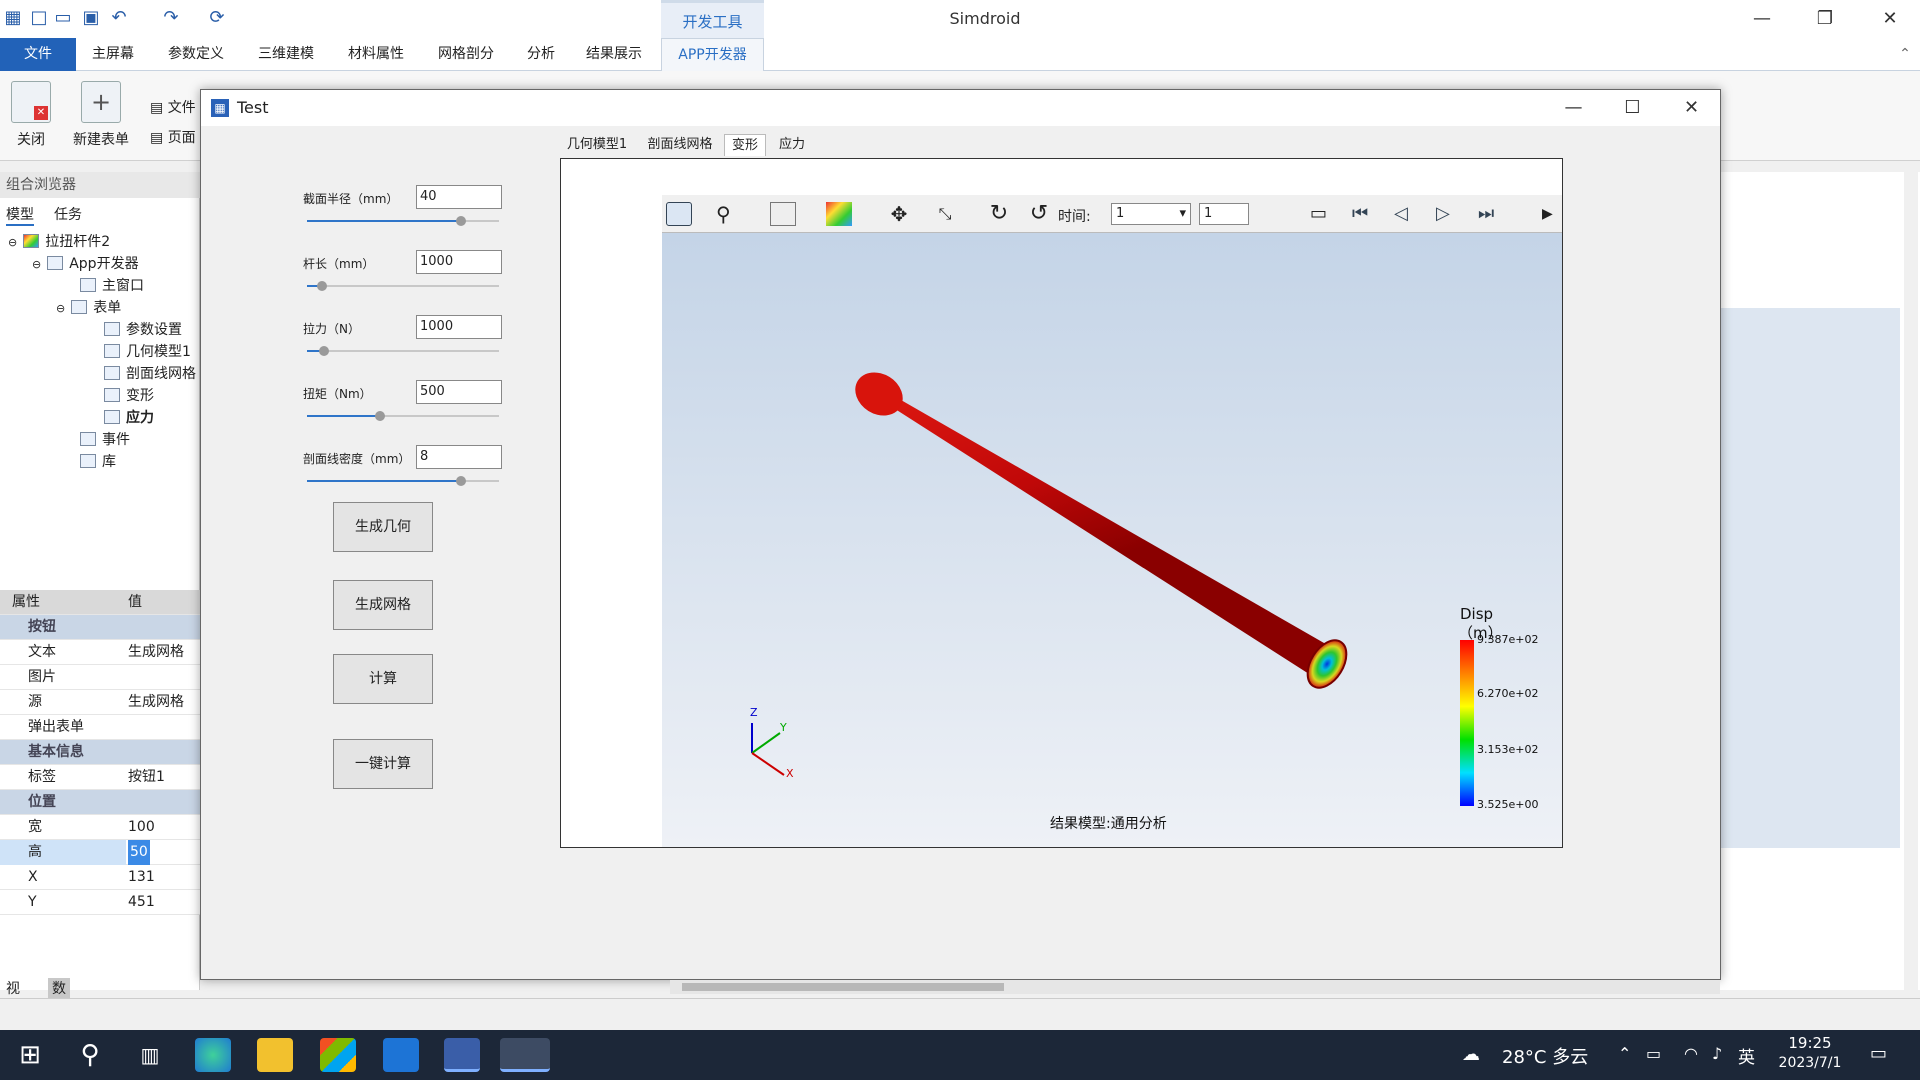 The height and width of the screenshot is (1080, 1920). What do you see at coordinates (839, 214) in the screenshot?
I see `color-cube-icon` at bounding box center [839, 214].